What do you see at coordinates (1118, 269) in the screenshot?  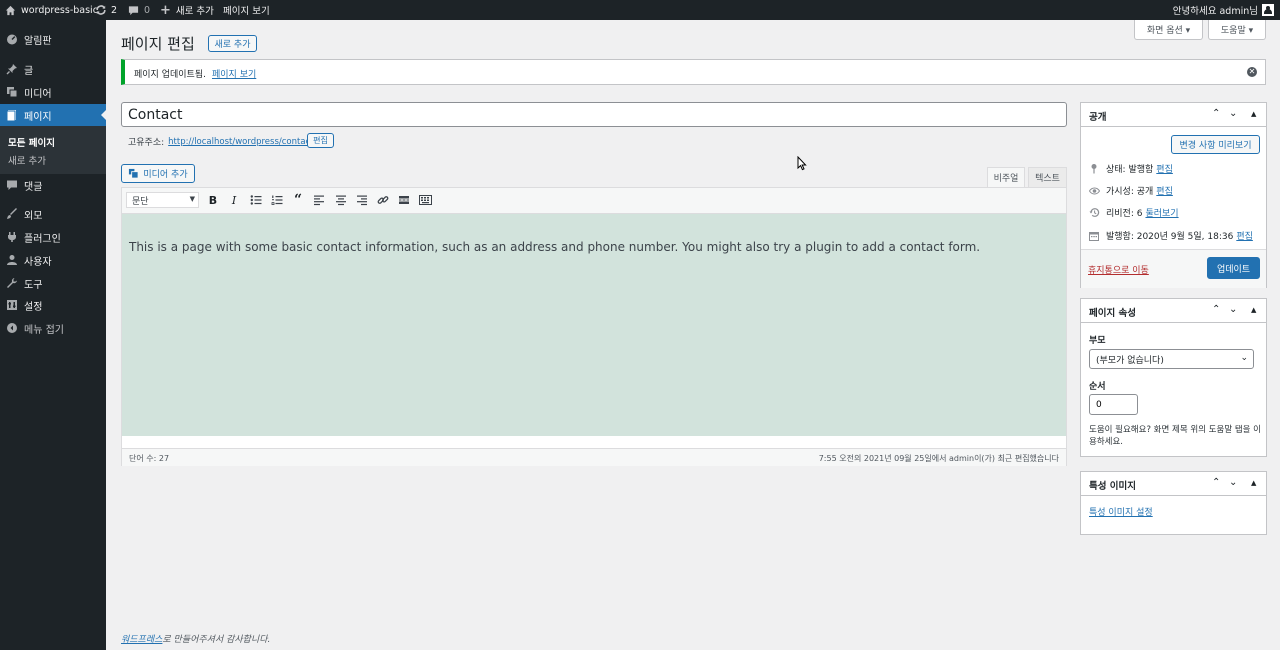 I see `move-to-trash-link: 휴지통으로 이동` at bounding box center [1118, 269].